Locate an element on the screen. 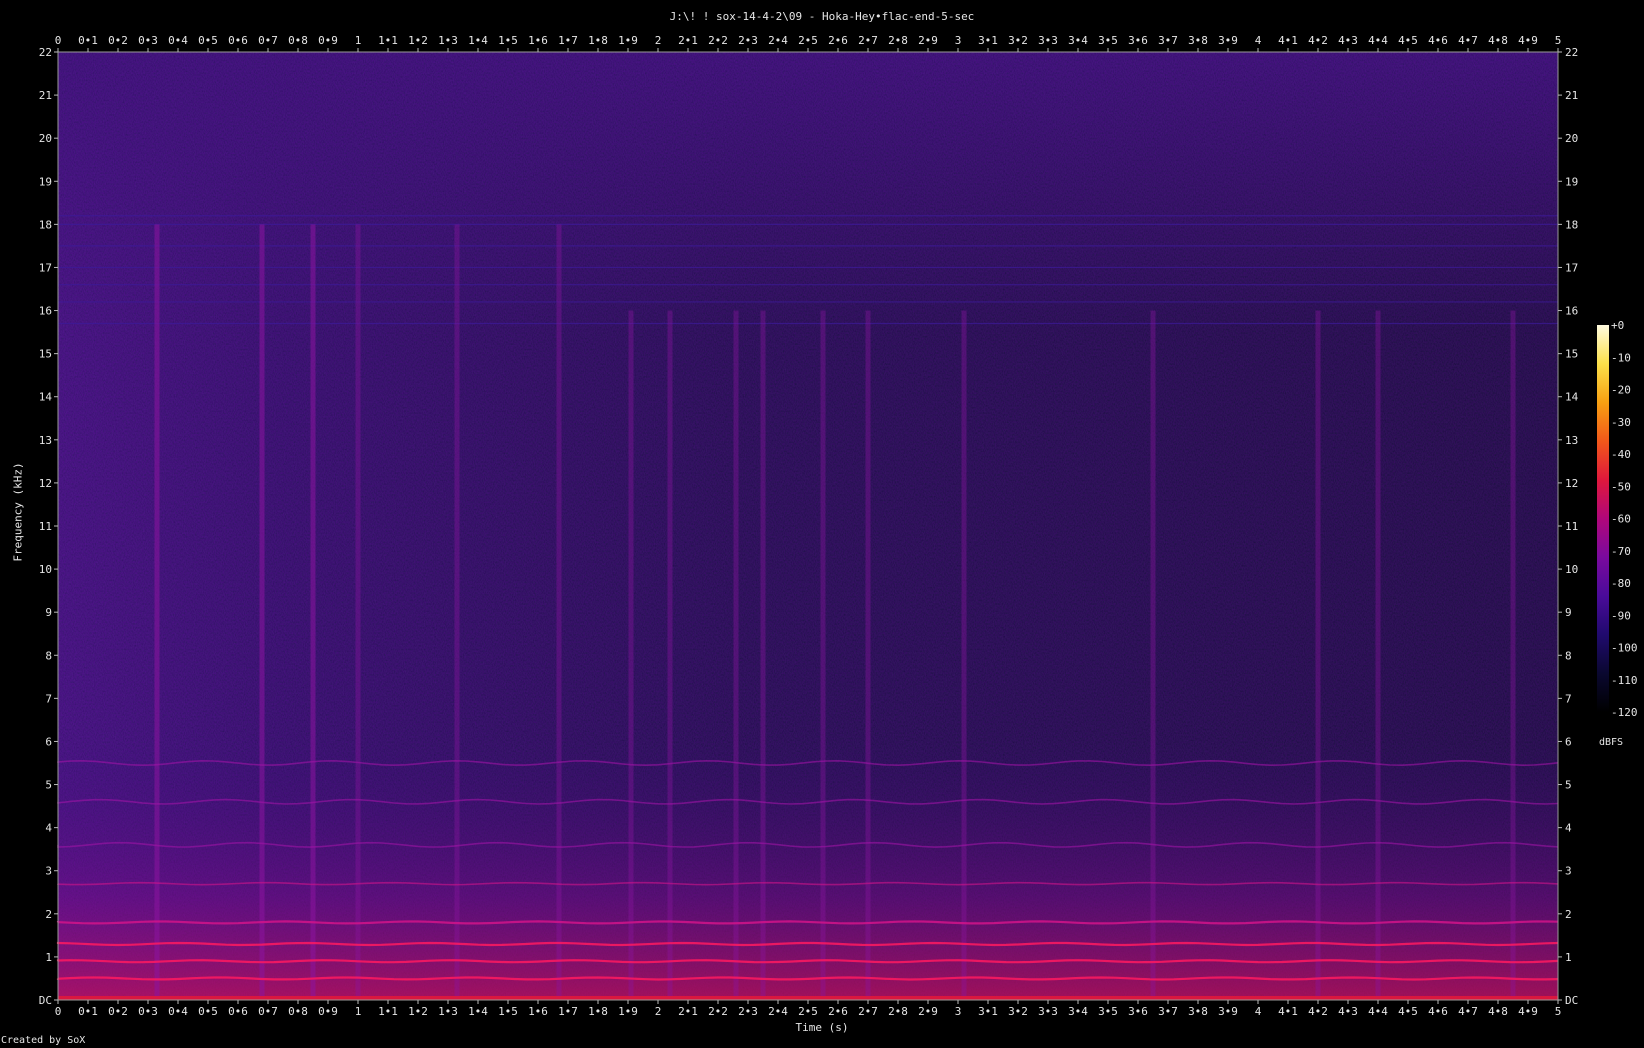 This screenshot has height=1048, width=1644. y-tick-label-left: 10 is located at coordinates (45, 569).